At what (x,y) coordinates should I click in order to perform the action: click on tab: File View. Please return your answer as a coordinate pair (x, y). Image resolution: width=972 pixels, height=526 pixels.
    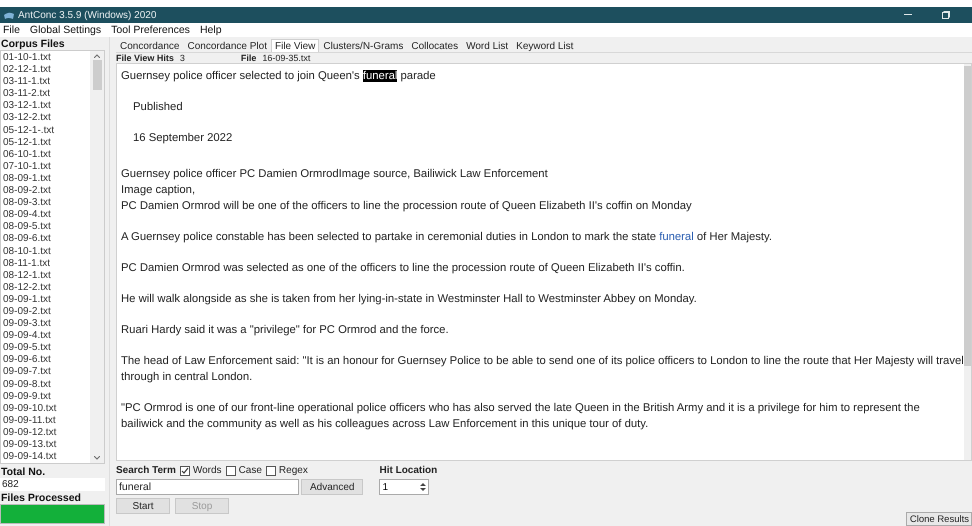
    Looking at the image, I should click on (295, 45).